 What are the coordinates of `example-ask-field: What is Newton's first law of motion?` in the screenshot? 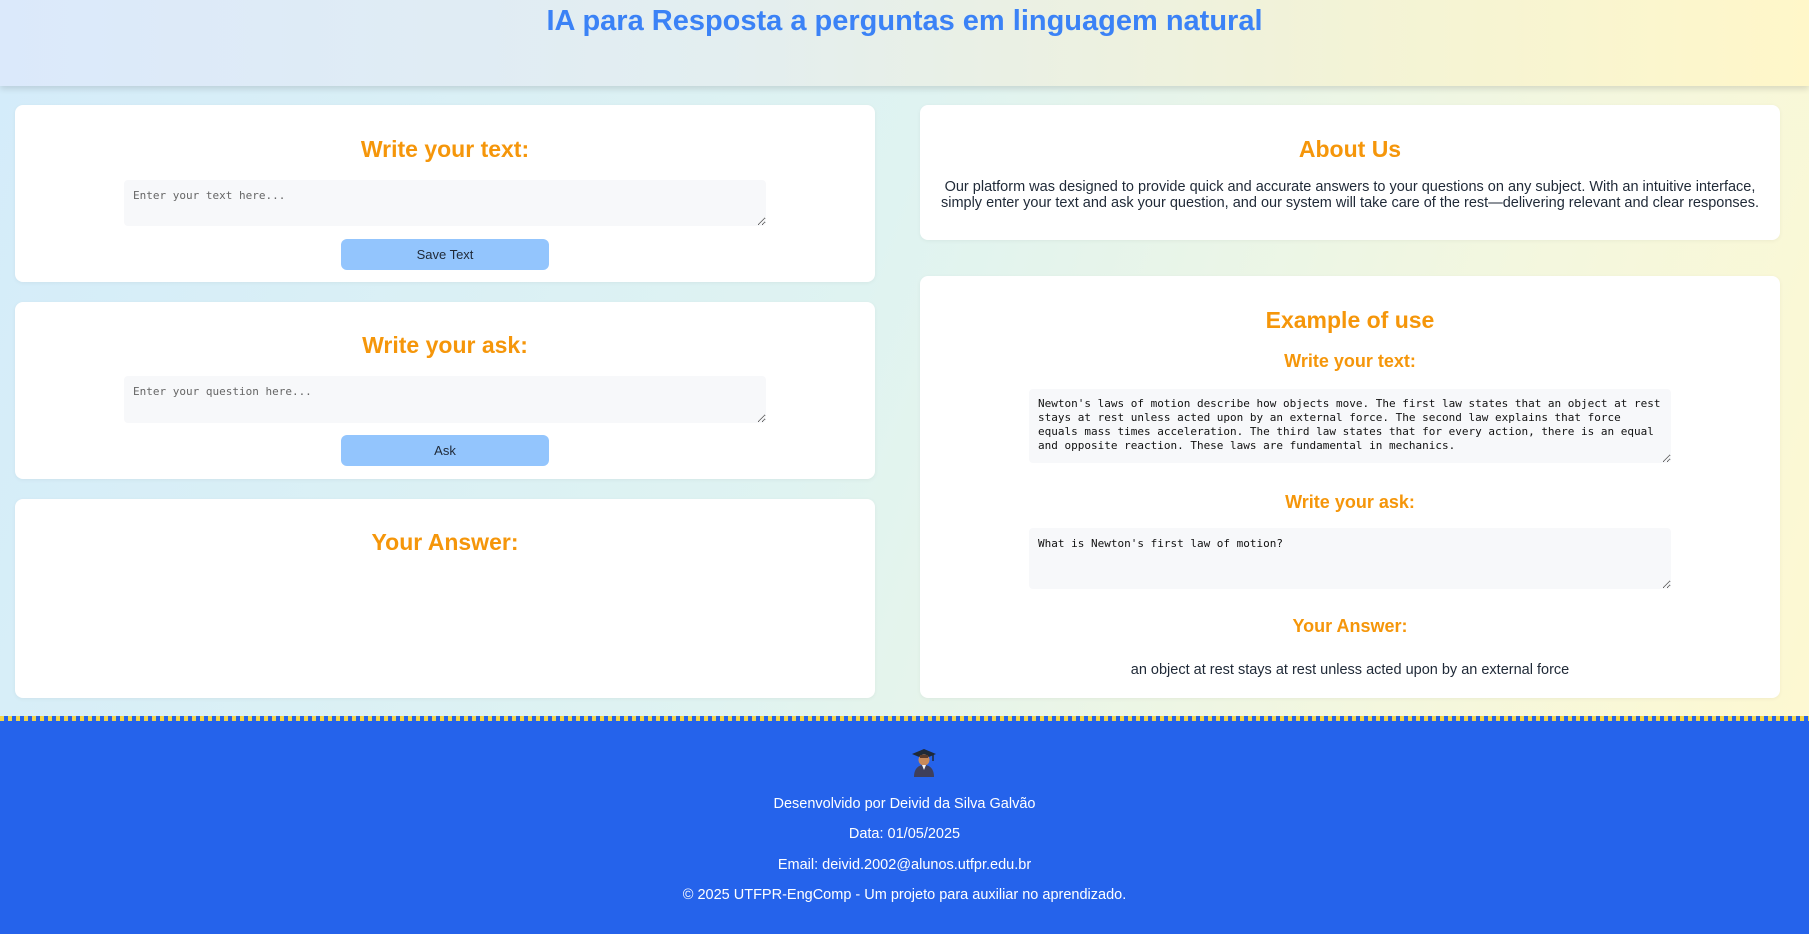 It's located at (1350, 558).